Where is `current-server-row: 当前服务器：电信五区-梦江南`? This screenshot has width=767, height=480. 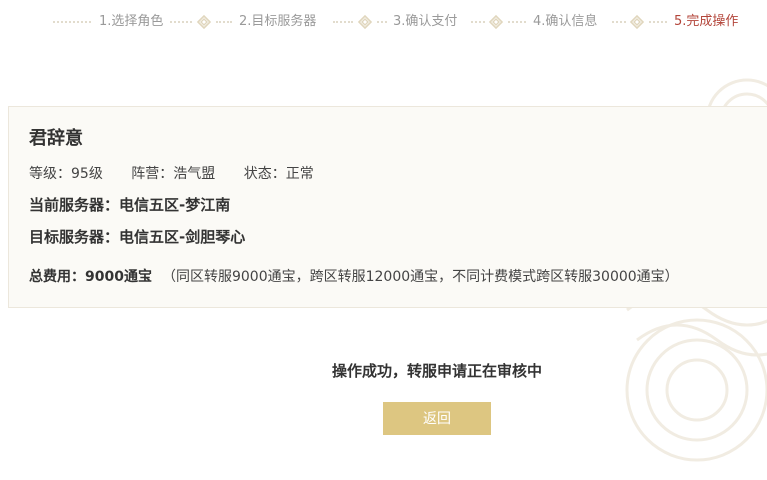 current-server-row: 当前服务器：电信五区-梦江南 is located at coordinates (129, 205).